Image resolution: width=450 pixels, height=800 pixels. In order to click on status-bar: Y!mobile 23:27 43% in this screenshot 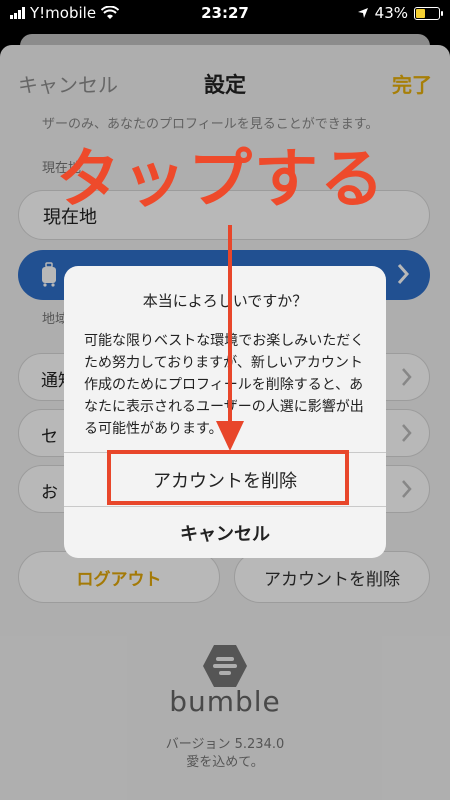, I will do `click(225, 13)`.